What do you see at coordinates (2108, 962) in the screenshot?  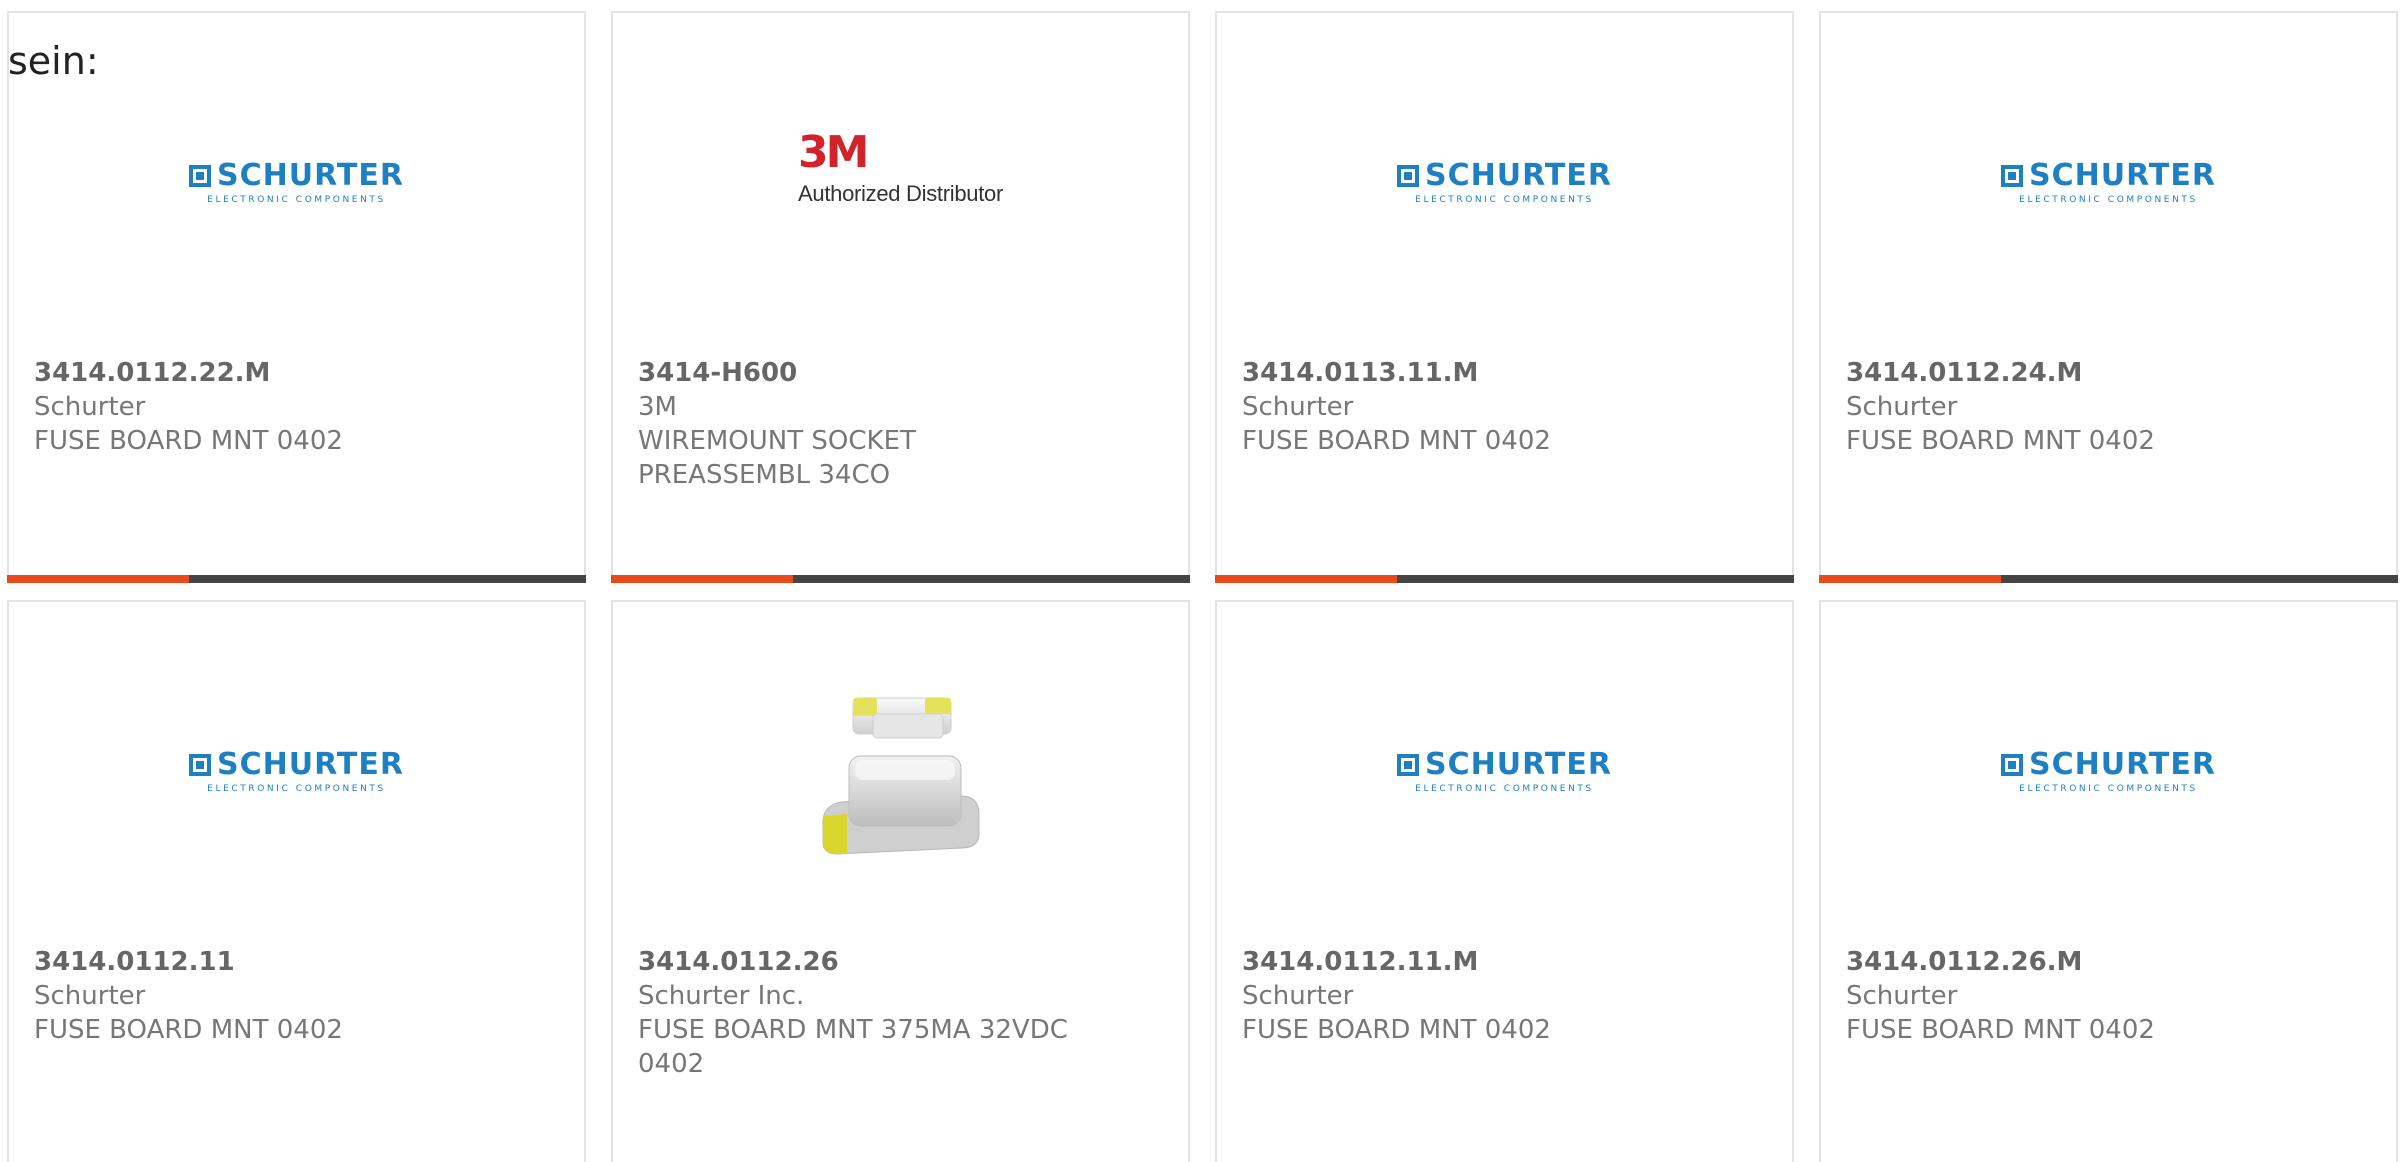 I see `part-number: 3414.0112.26.M` at bounding box center [2108, 962].